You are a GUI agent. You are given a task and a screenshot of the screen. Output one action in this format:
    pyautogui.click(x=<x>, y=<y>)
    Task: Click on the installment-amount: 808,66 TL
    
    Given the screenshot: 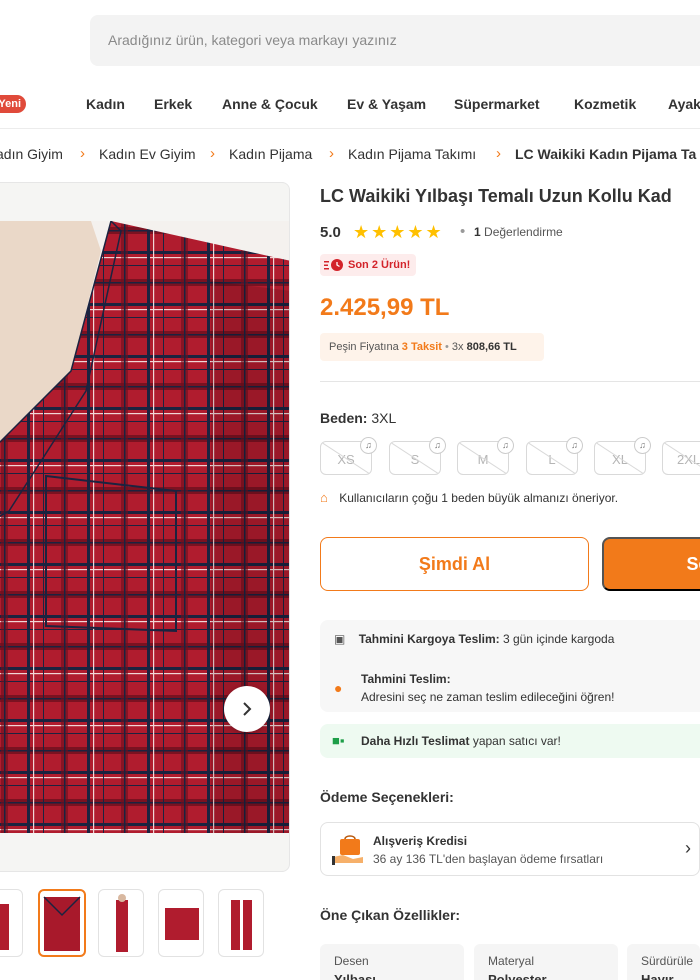 What is the action you would take?
    pyautogui.click(x=491, y=347)
    